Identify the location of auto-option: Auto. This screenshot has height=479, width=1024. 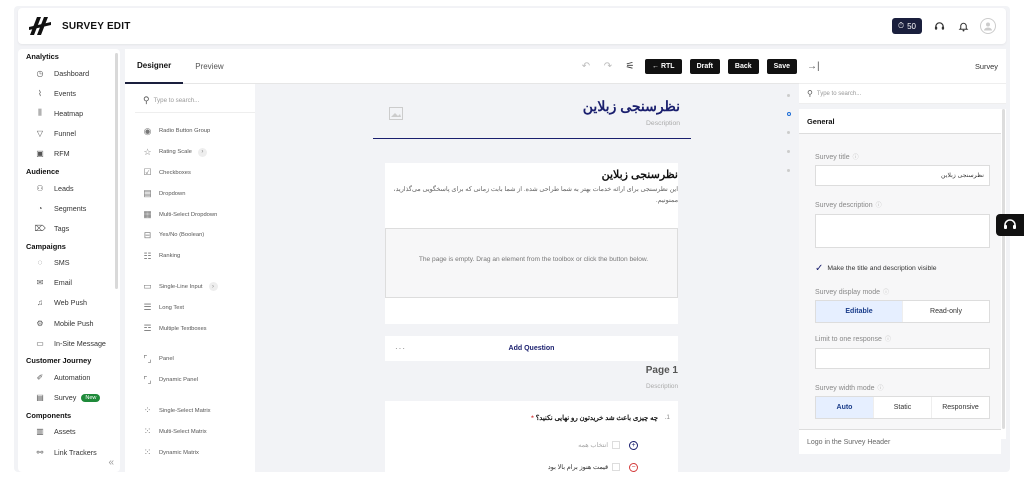
(845, 407).